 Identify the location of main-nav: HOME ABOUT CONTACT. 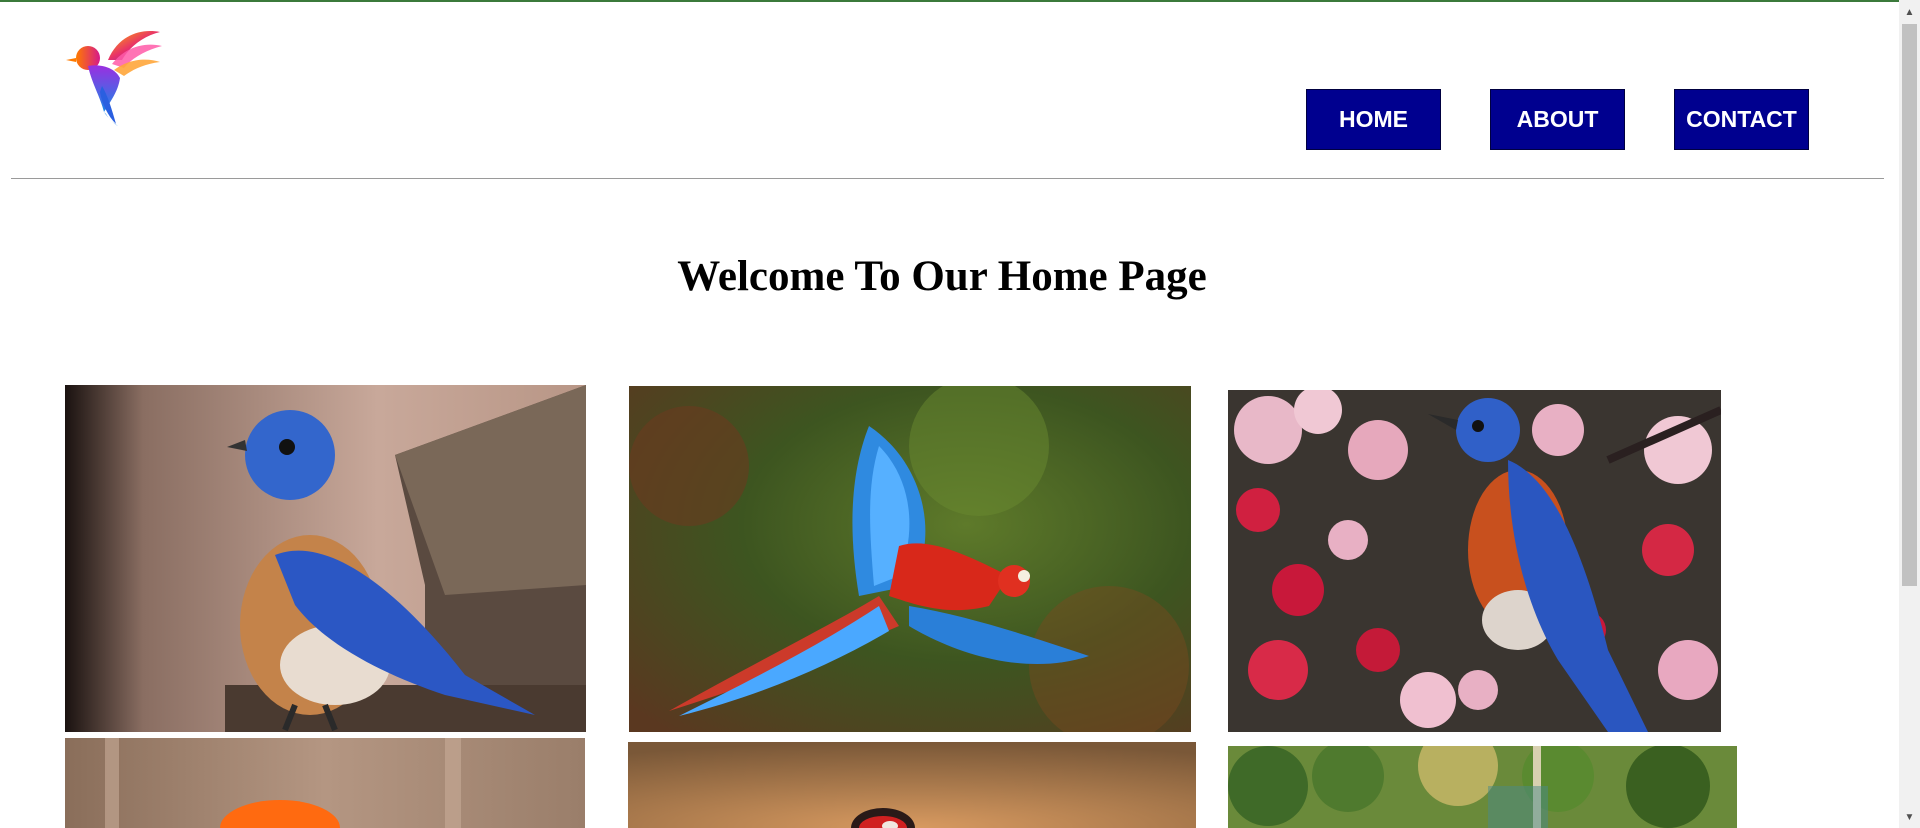
(1557, 119).